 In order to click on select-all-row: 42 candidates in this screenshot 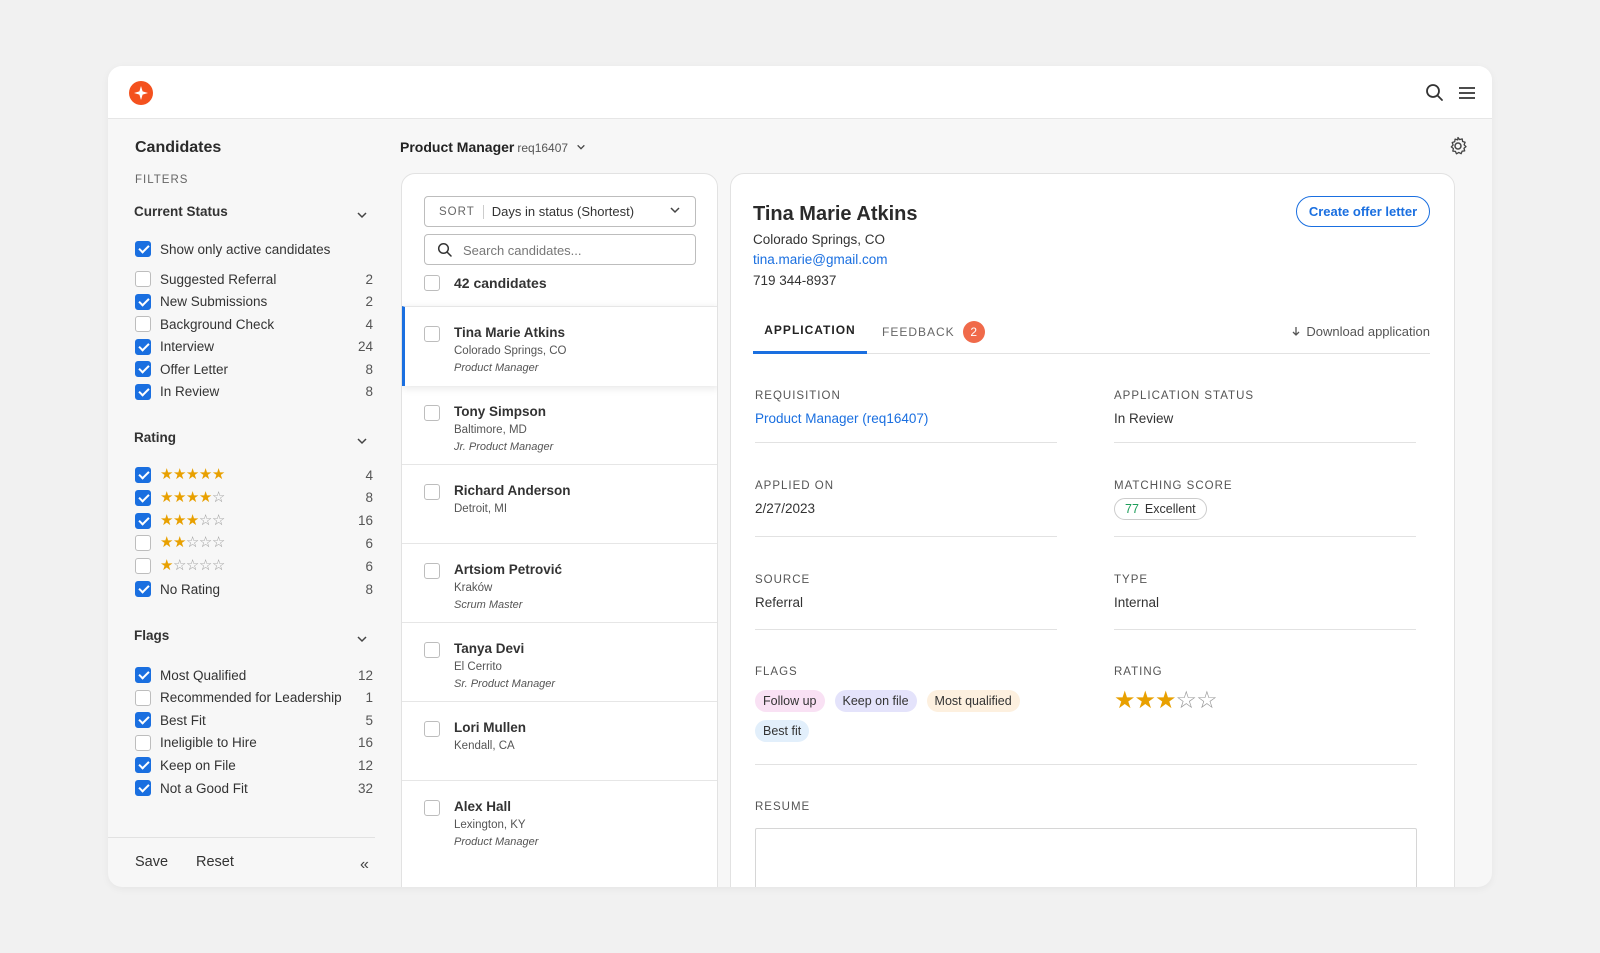, I will do `click(485, 283)`.